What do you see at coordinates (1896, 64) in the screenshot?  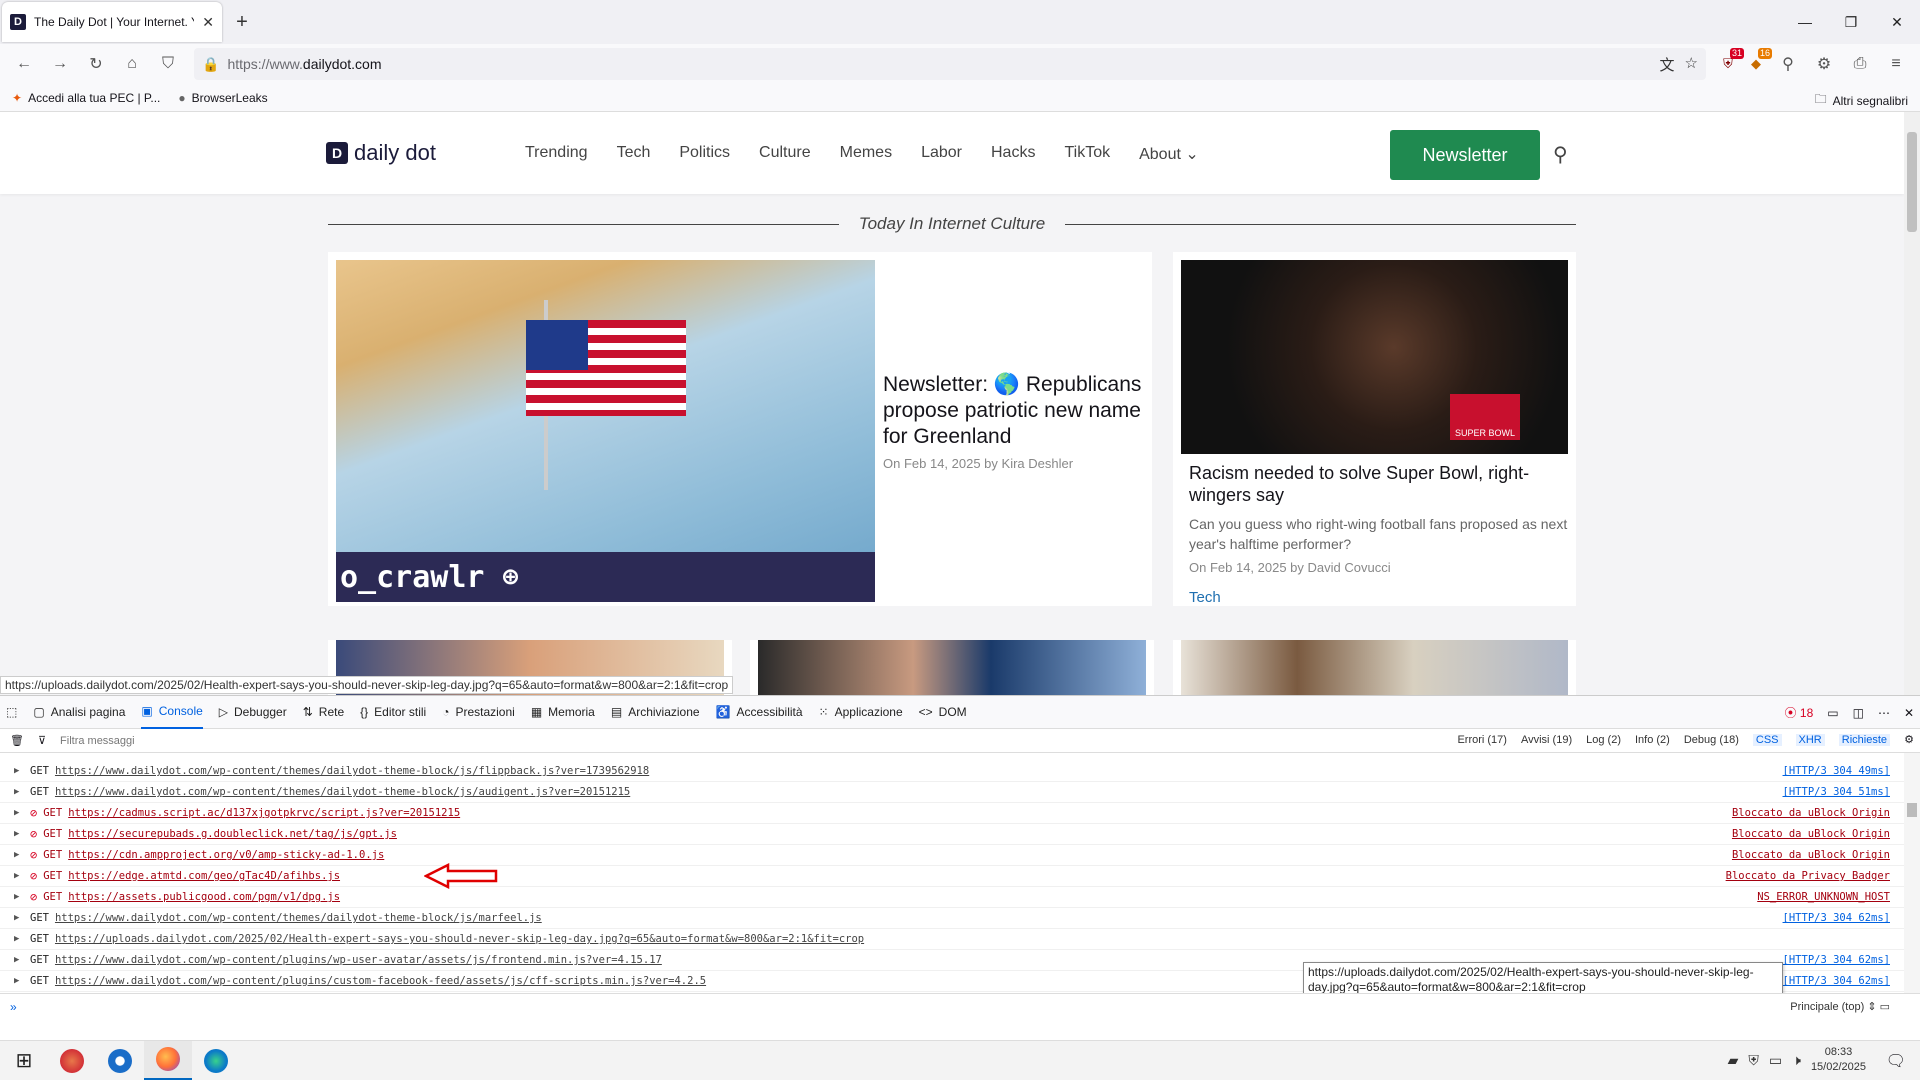 I see `app-menu-icon: ≡` at bounding box center [1896, 64].